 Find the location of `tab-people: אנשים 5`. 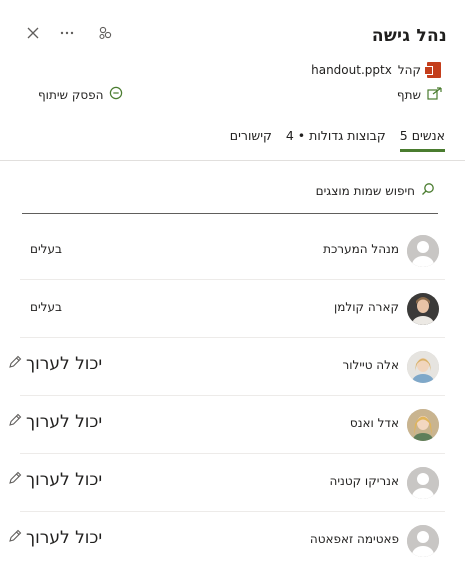

tab-people: אנשים 5 is located at coordinates (422, 140).